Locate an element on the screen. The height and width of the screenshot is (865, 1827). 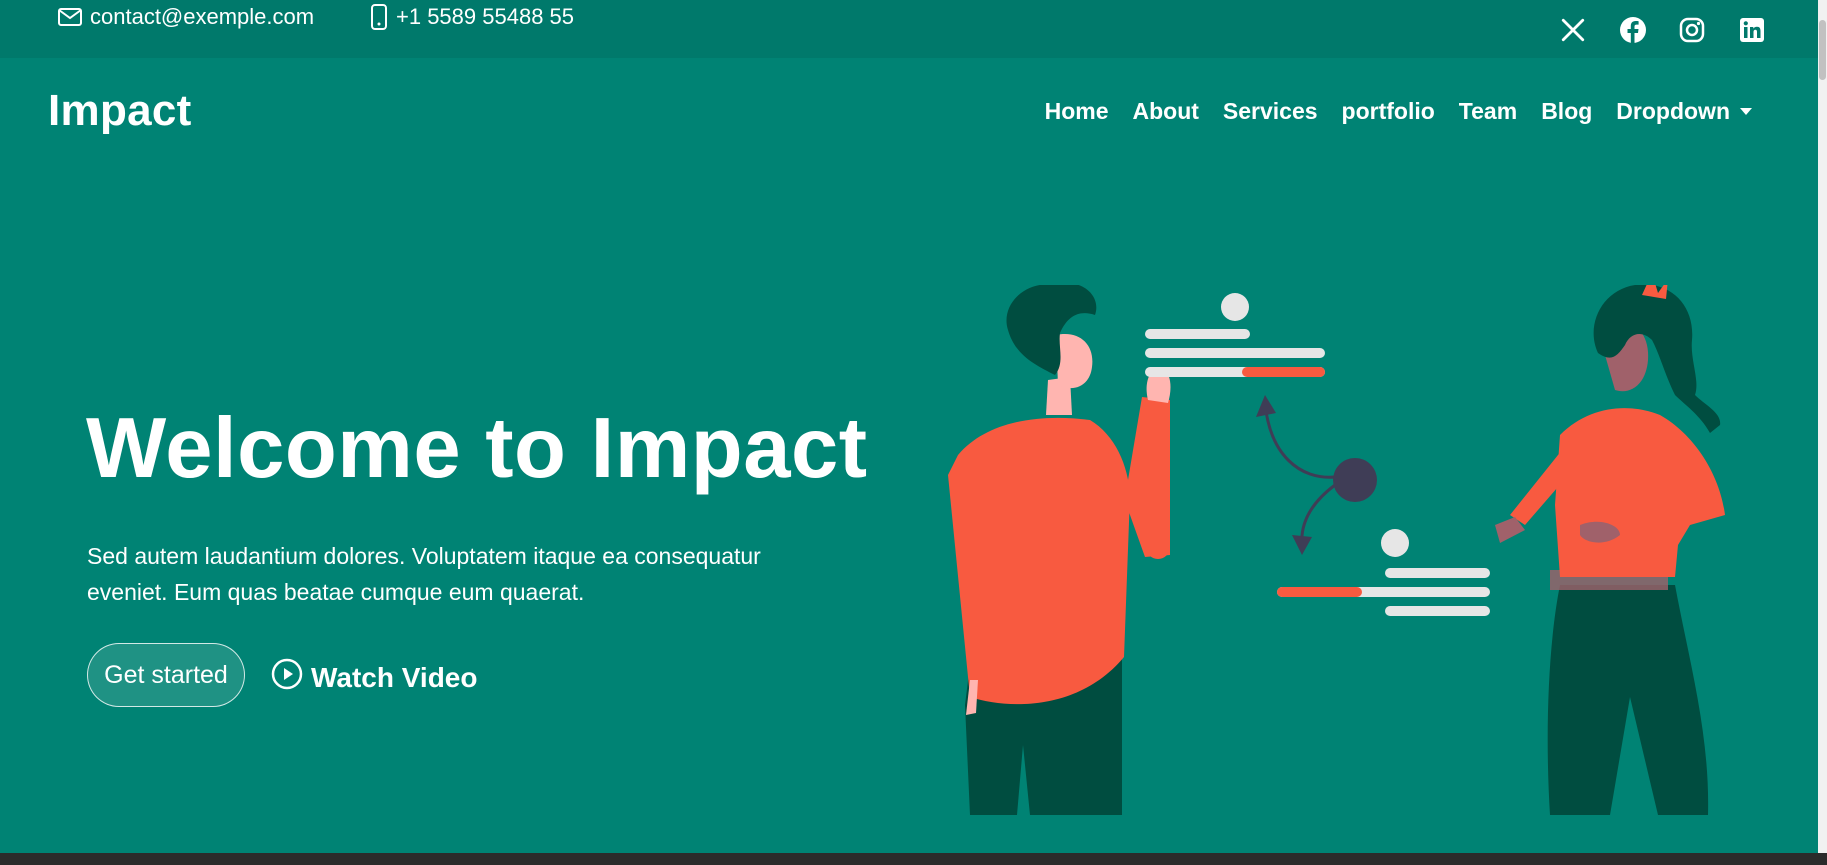
instagram-icon is located at coordinates (1692, 30).